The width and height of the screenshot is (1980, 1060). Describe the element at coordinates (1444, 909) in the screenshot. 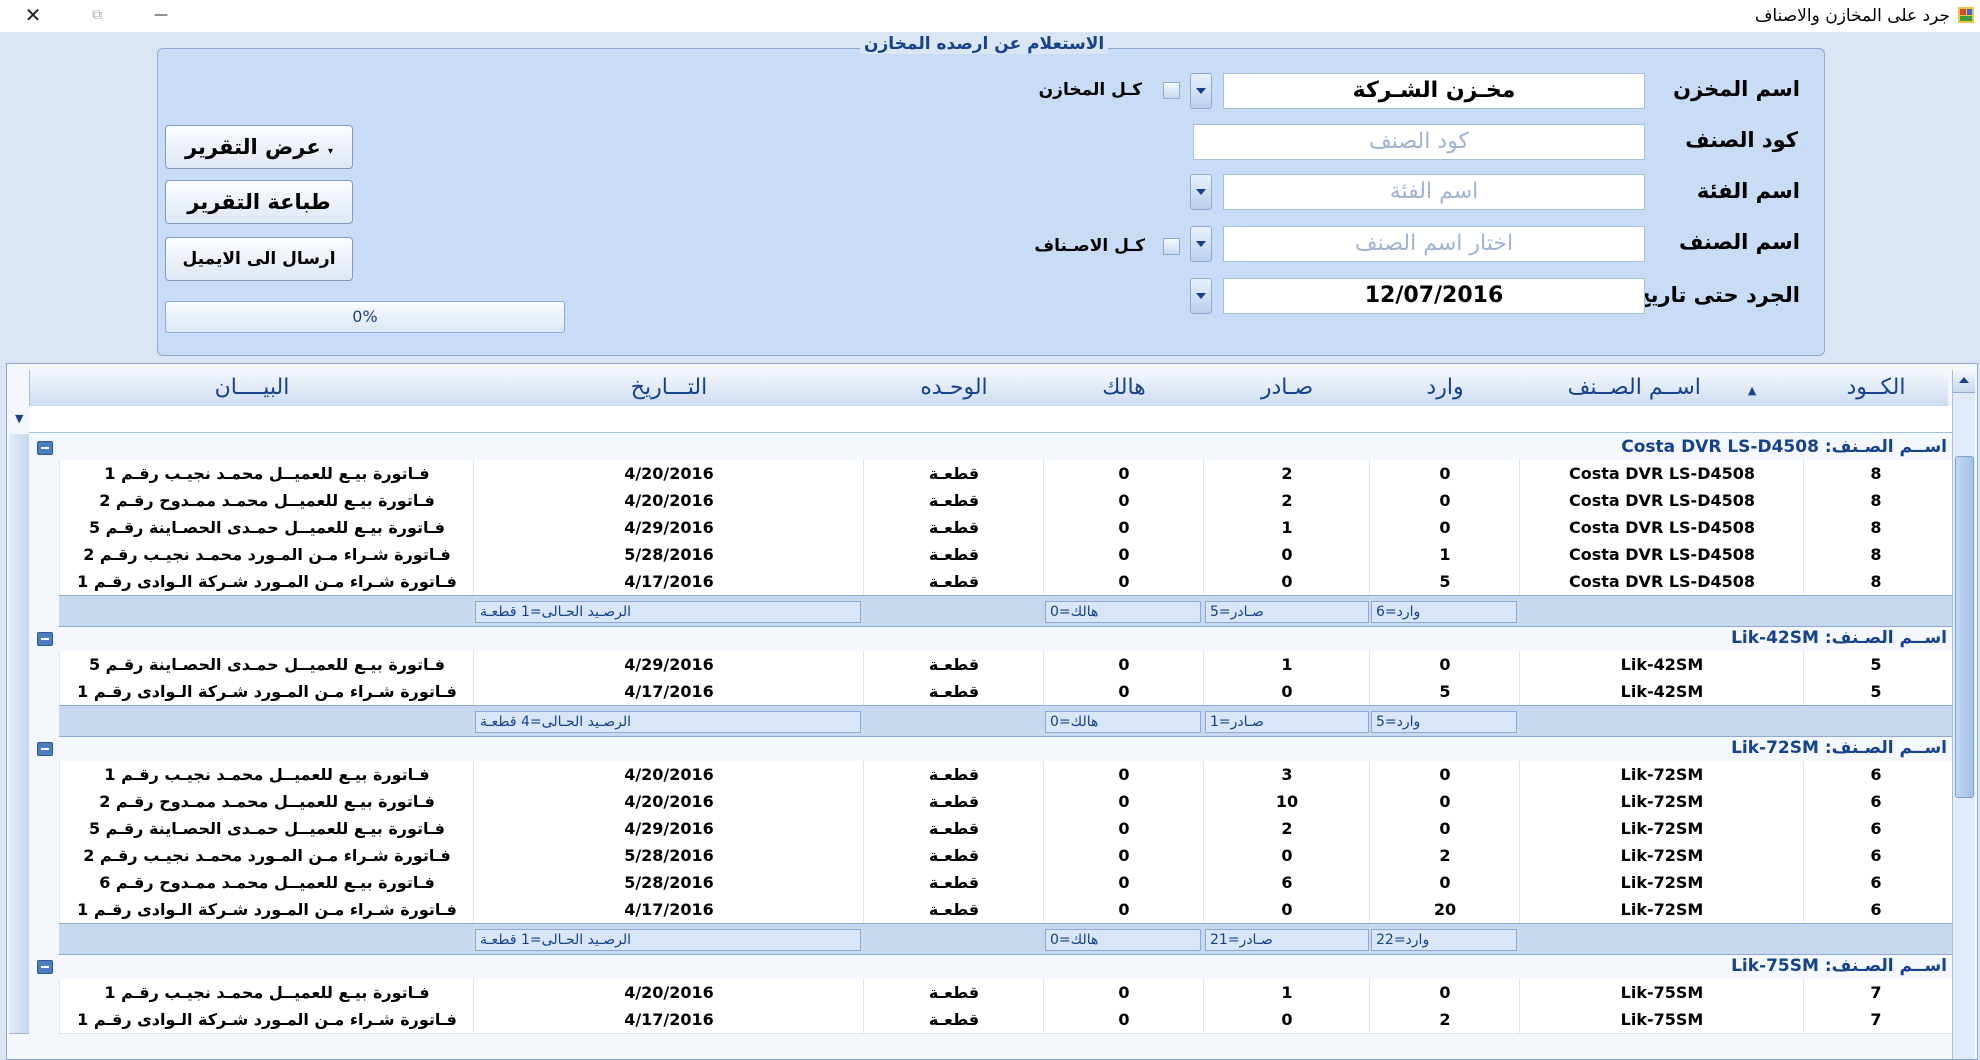

I see `cell-in: 20` at that location.